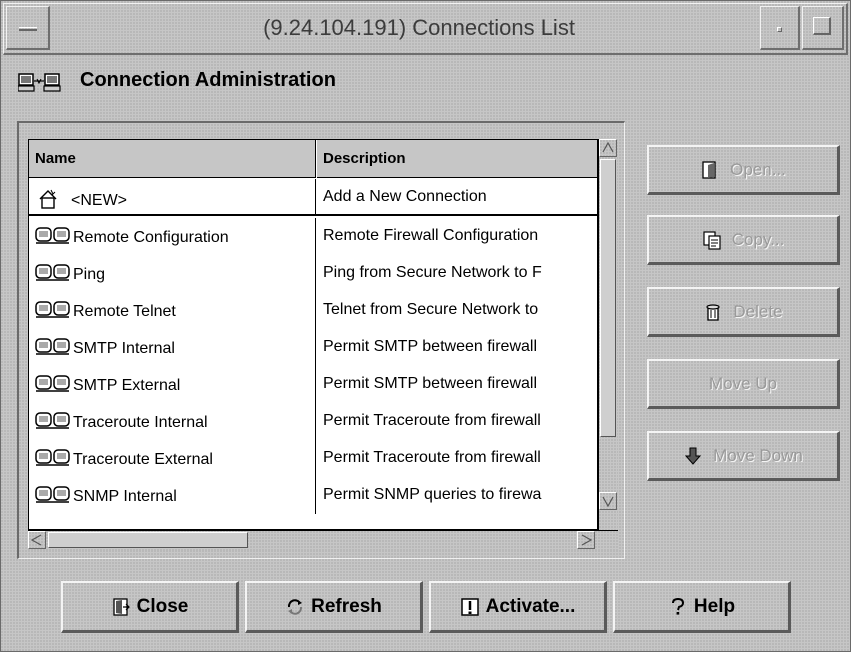 The image size is (851, 652). I want to click on row-description: Remote Firewall Configuration, so click(431, 235).